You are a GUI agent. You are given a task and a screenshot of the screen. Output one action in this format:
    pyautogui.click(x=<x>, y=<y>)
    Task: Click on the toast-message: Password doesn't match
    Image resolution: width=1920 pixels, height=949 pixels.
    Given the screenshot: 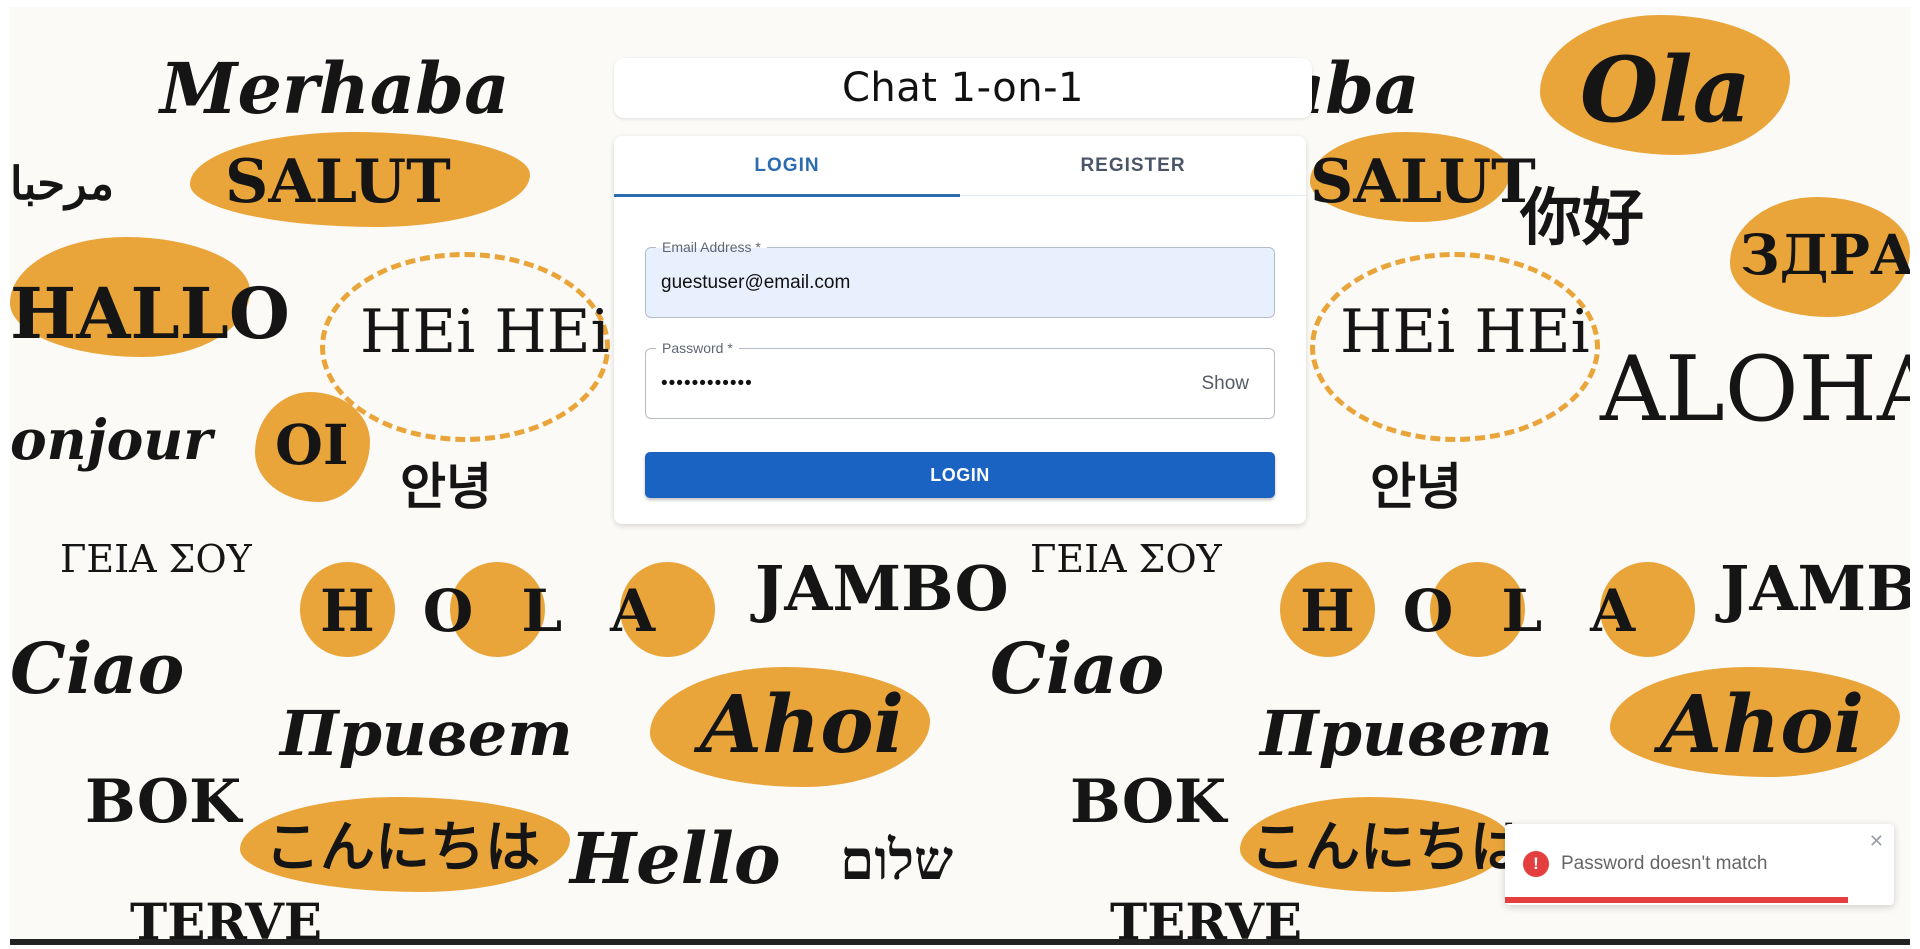 What is the action you would take?
    pyautogui.click(x=1664, y=863)
    